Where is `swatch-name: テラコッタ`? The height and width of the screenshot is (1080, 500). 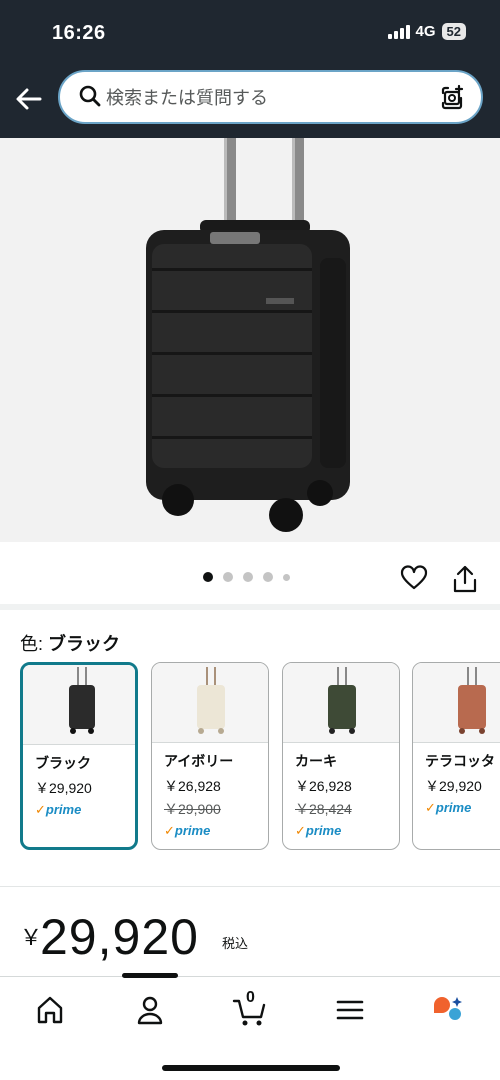 swatch-name: テラコッタ is located at coordinates (460, 761).